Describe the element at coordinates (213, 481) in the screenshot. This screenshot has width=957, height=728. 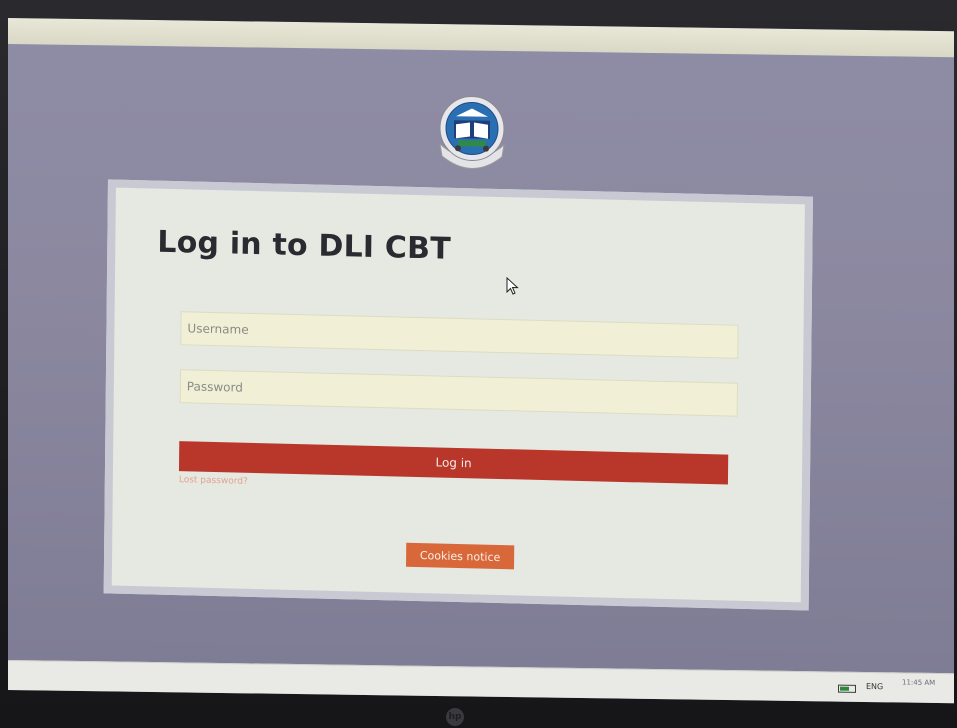
I see `lost-password-link: Lost password?` at that location.